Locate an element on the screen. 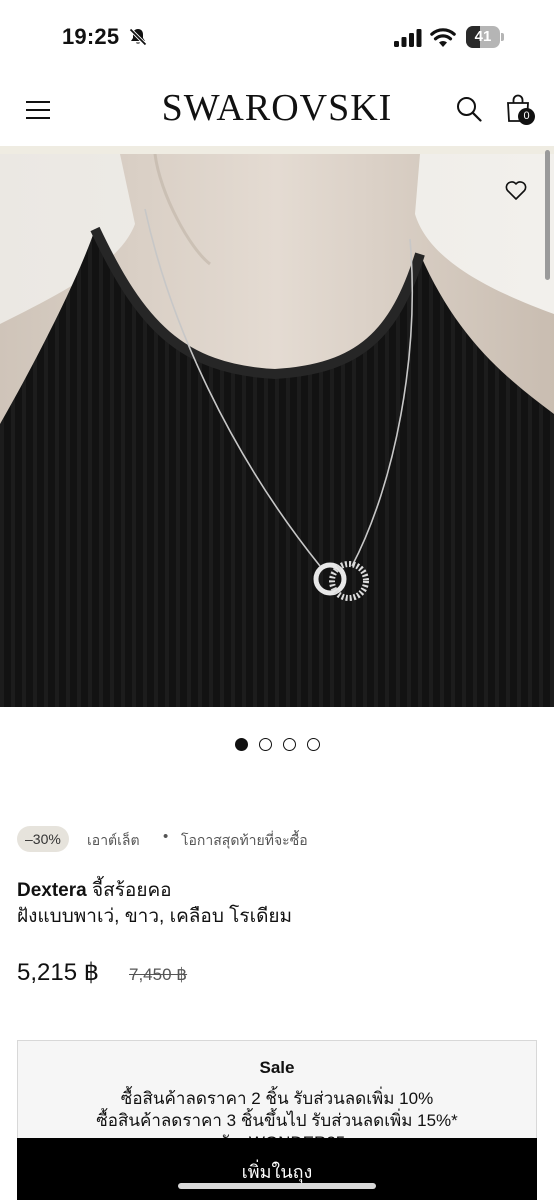 The image size is (554, 1200). home-indicator is located at coordinates (277, 1186).